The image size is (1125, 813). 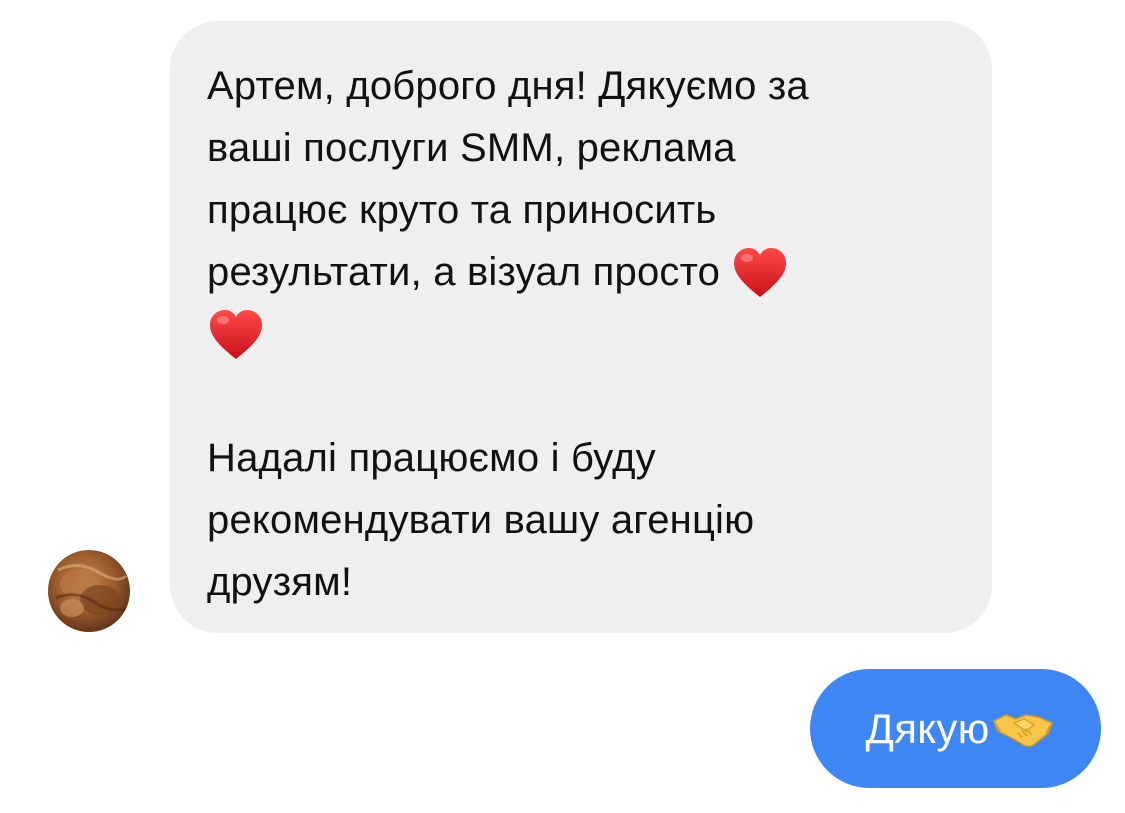 I want to click on outgoing-message-text: Дякую, so click(x=927, y=728).